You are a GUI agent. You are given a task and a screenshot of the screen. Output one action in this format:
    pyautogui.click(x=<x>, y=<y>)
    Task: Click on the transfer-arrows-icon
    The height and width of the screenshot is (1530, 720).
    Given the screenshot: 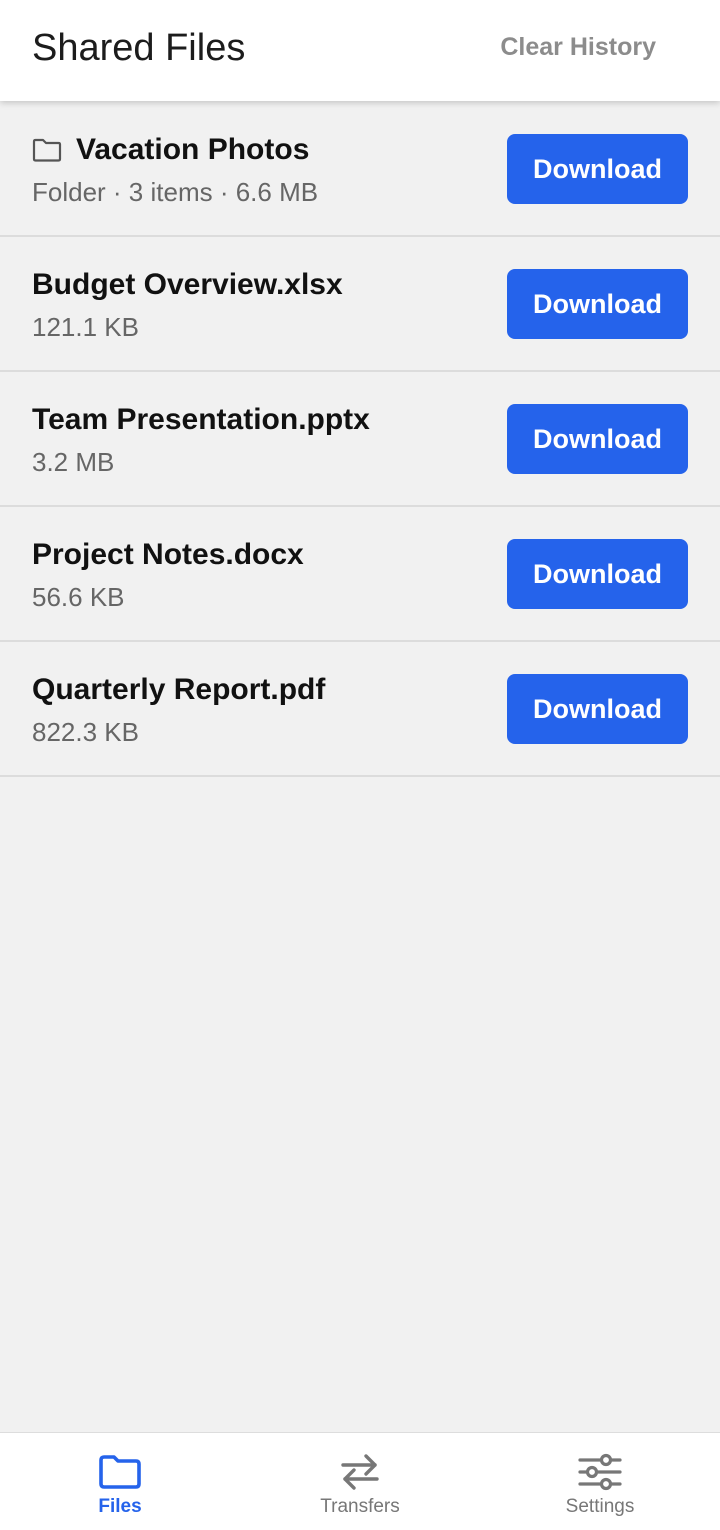 What is the action you would take?
    pyautogui.click(x=360, y=1472)
    